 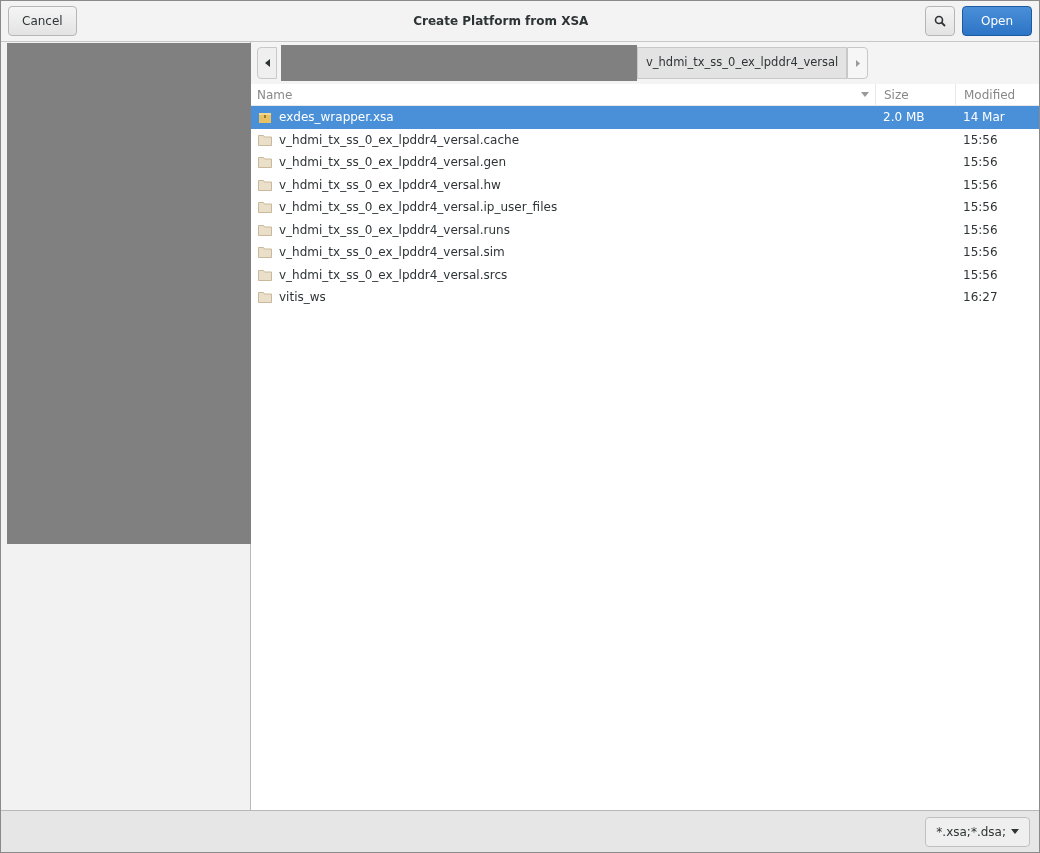 What do you see at coordinates (645, 139) in the screenshot?
I see `file-row: v_hdmi_tx_ss_0_ex_lpddr4_versal.cache 15:56` at bounding box center [645, 139].